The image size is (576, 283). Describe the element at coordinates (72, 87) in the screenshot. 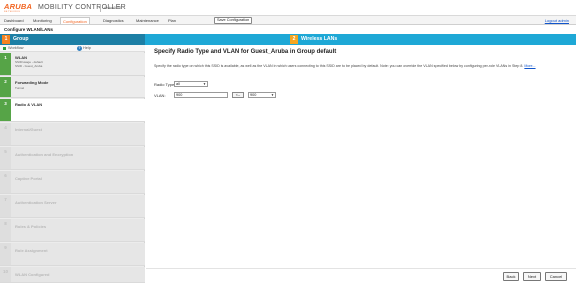

I see `workflow-step-forwarding-mode: 2 Forwarding Mode Tunnel` at that location.